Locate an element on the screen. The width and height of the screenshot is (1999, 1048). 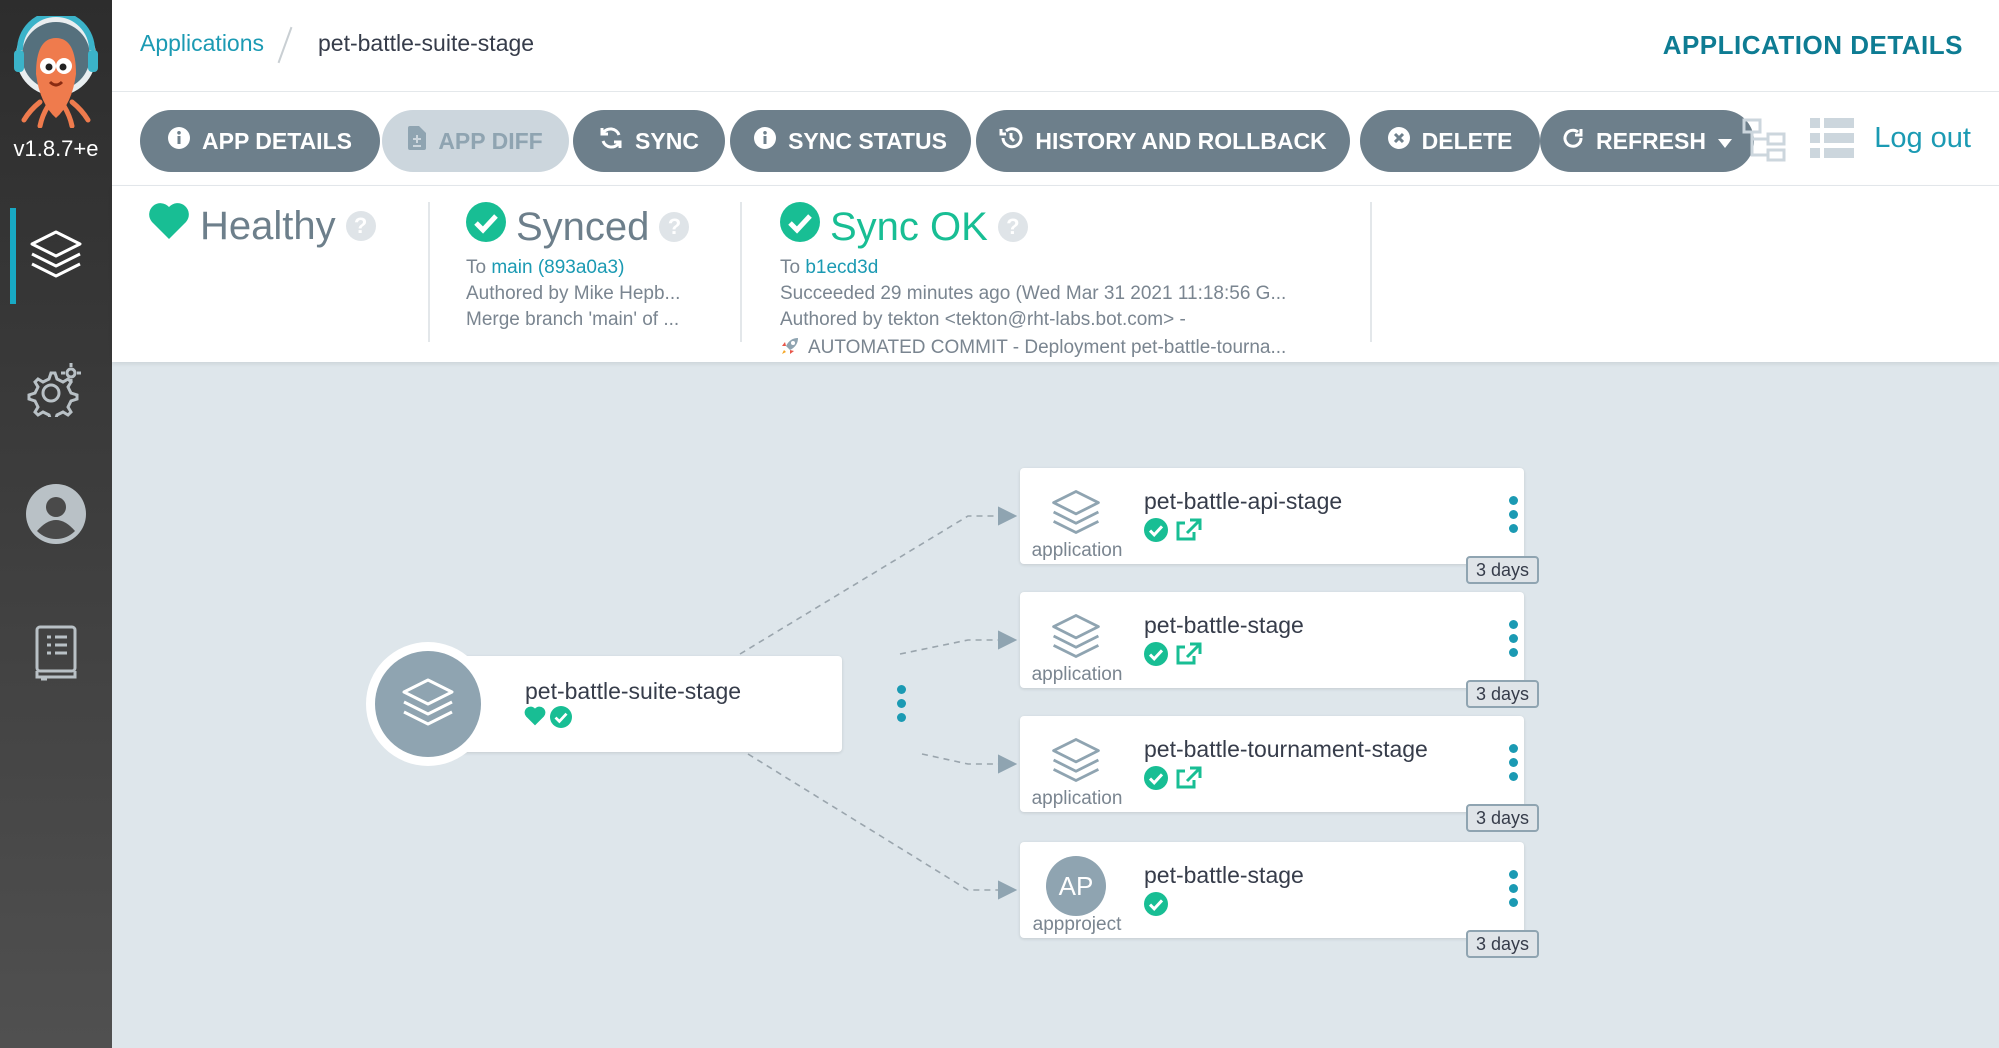
sync-revision-link: main (893a0a3) is located at coordinates (557, 268).